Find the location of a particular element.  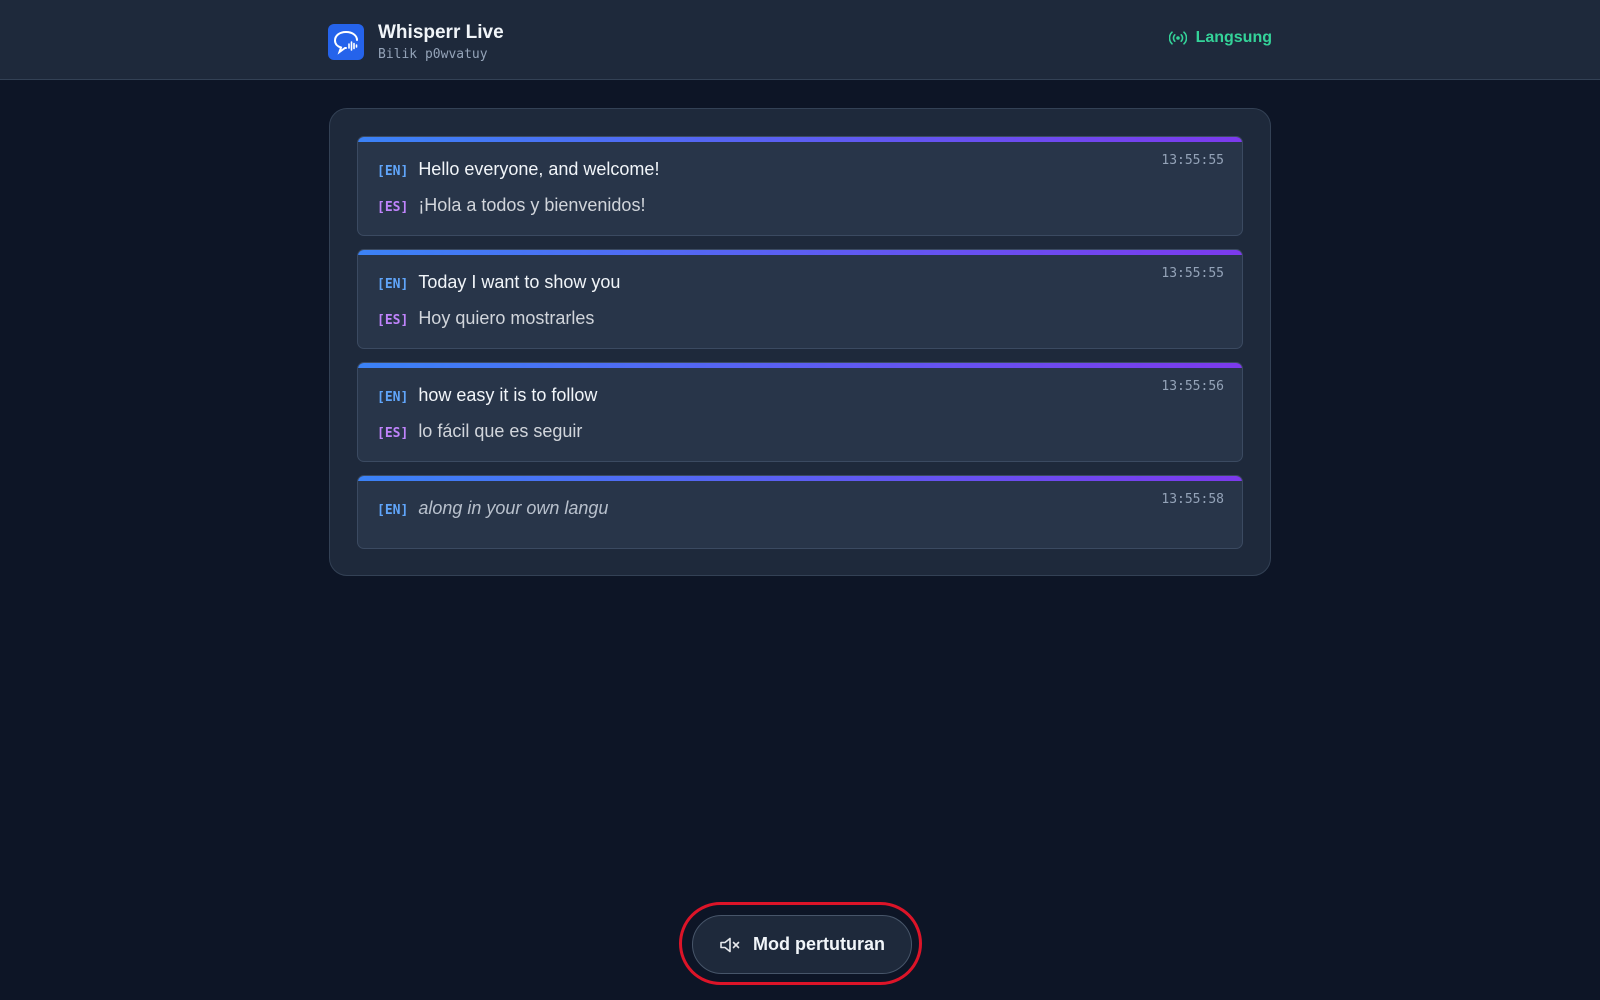

disturb-mode-label: Mod pertuturan is located at coordinates (819, 944).